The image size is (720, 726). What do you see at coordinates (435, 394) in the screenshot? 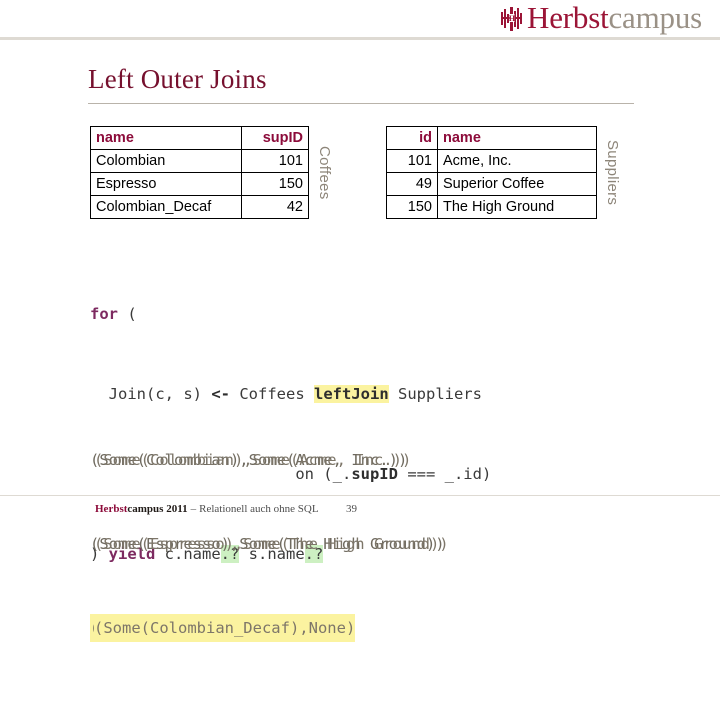
I see `code-text: Suppliers` at bounding box center [435, 394].